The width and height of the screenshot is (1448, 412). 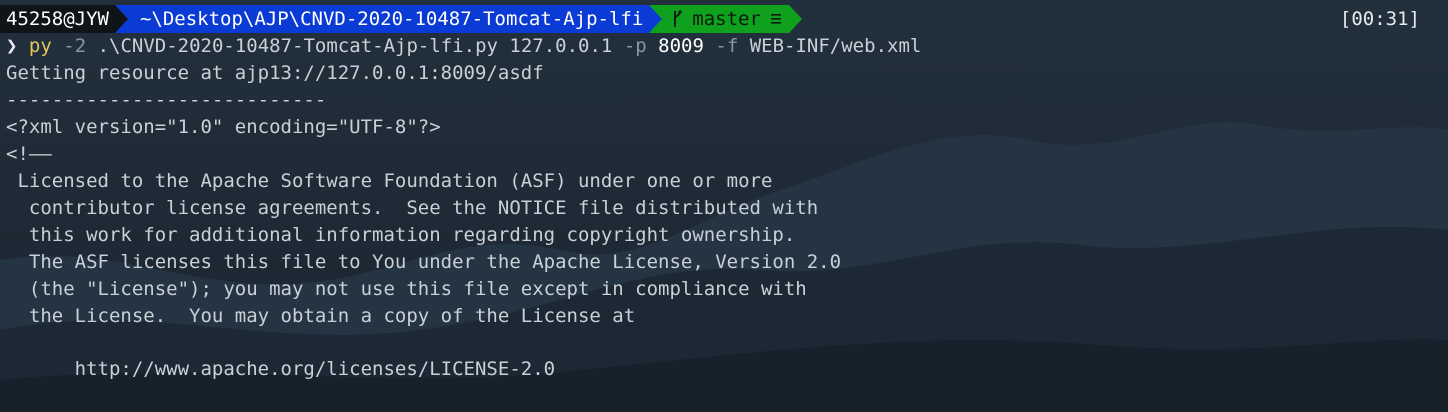 I want to click on stack-icon, so click(x=775, y=19).